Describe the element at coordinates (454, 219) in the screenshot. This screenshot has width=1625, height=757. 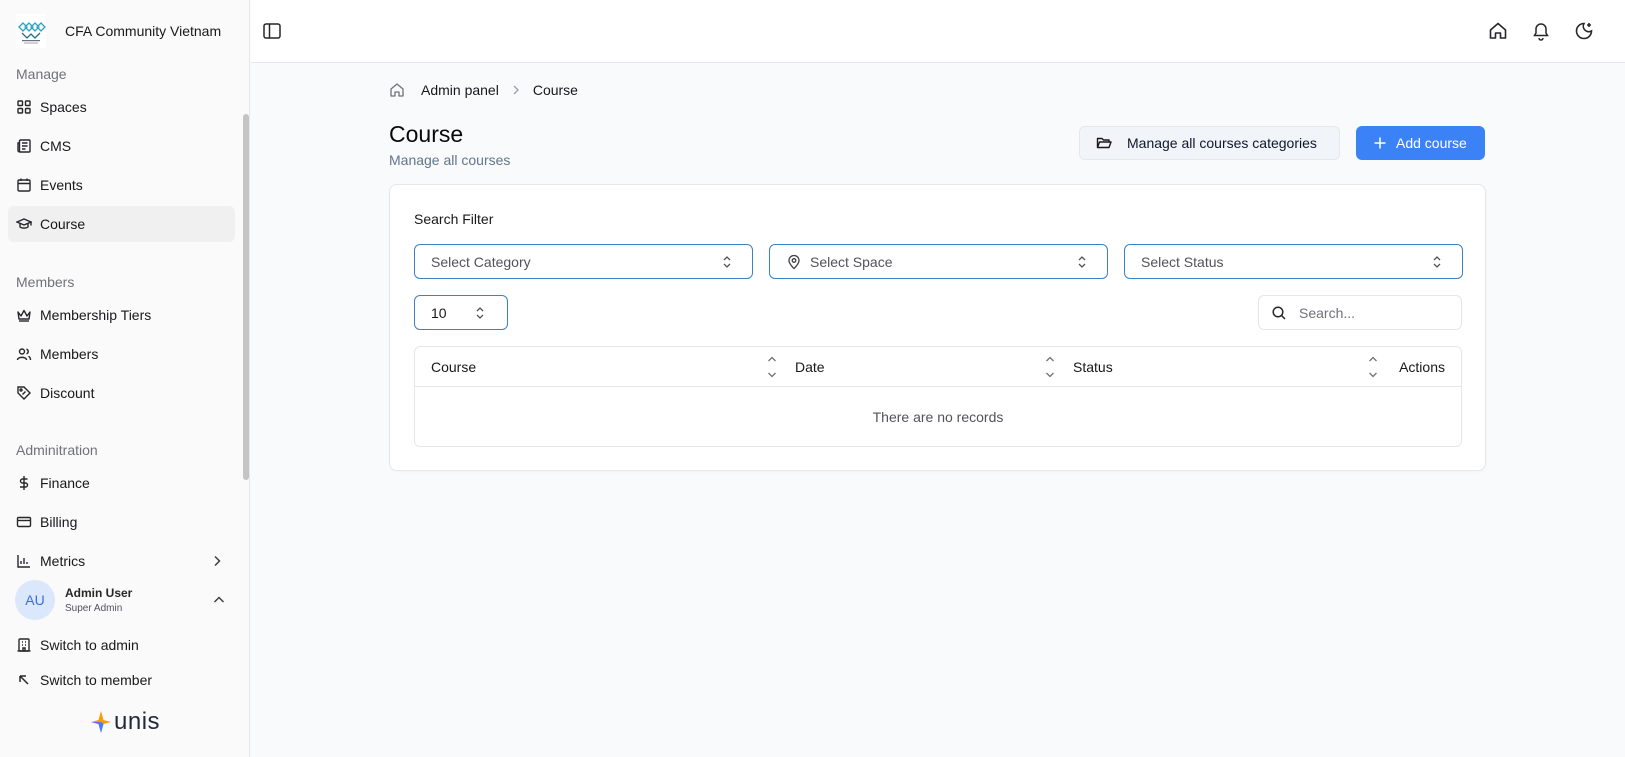
I see `search-filter-label: Search Filter` at that location.